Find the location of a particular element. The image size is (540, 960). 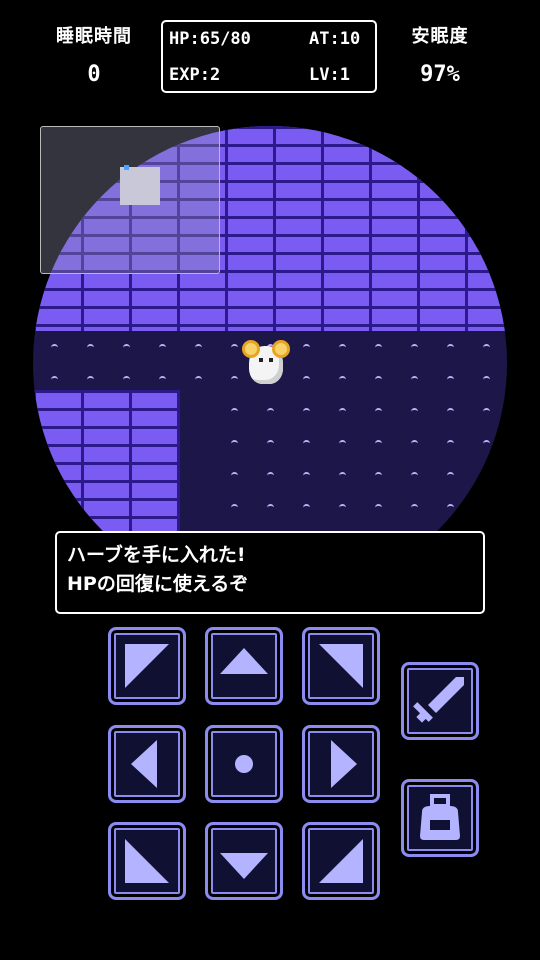

sword-icon is located at coordinates (438, 700).